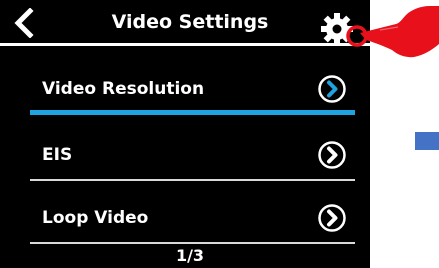  Describe the element at coordinates (192, 156) in the screenshot. I see `menu-item-eis: EIS` at that location.